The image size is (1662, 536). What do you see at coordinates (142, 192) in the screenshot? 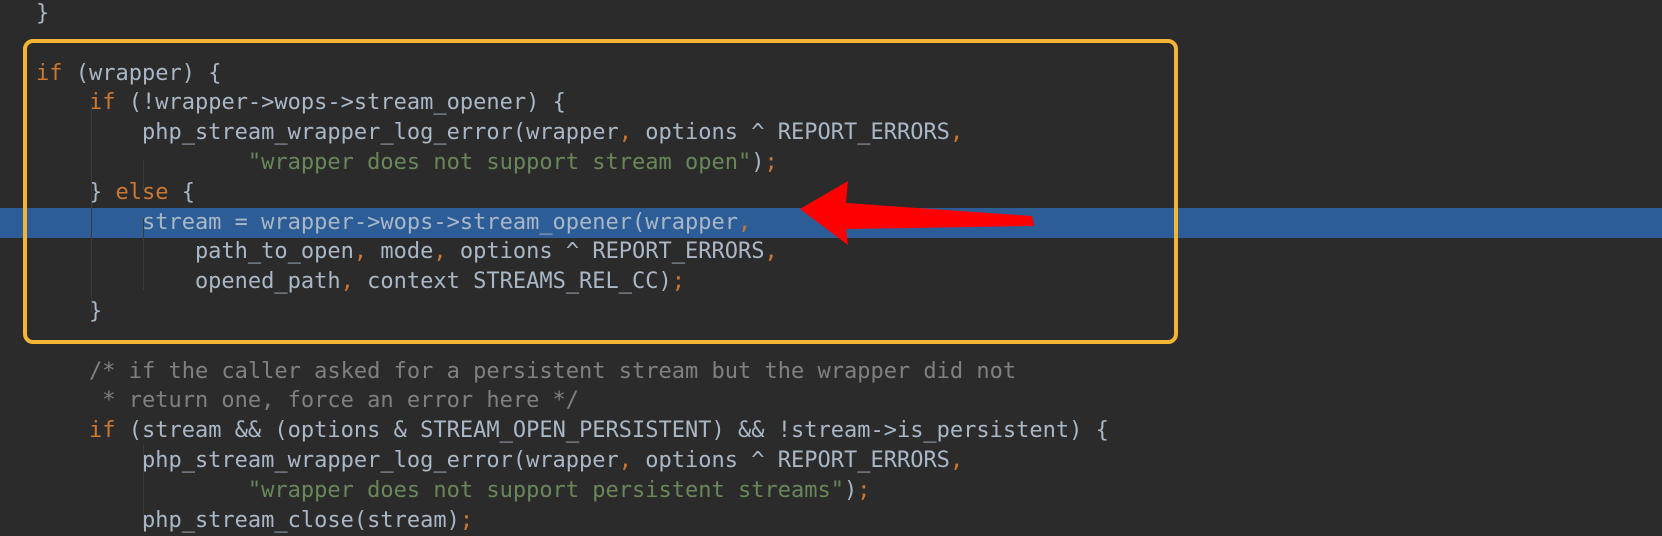
I see `code-token: else` at bounding box center [142, 192].